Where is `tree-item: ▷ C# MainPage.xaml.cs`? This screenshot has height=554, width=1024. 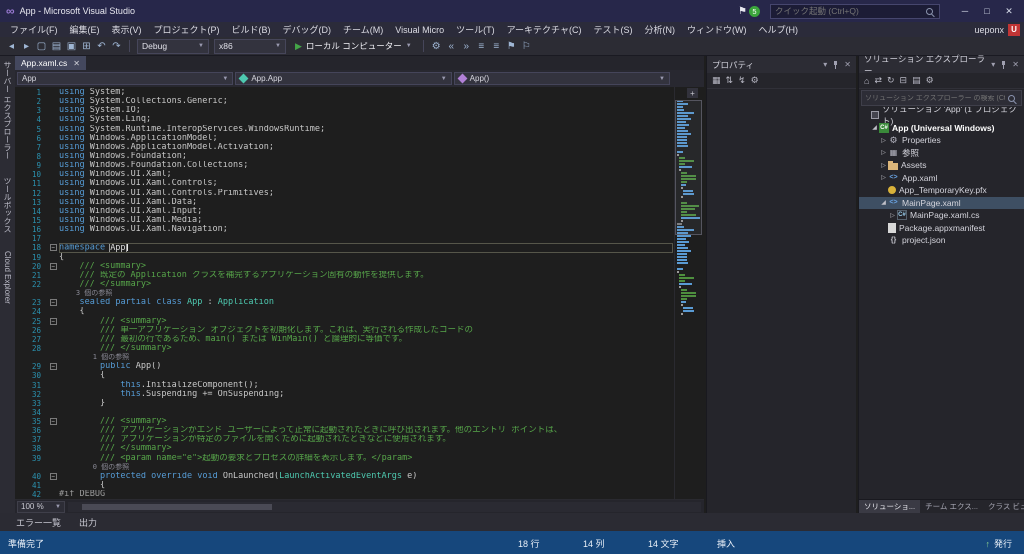
tree-item: ▷ C# MainPage.xaml.cs is located at coordinates (941, 215).